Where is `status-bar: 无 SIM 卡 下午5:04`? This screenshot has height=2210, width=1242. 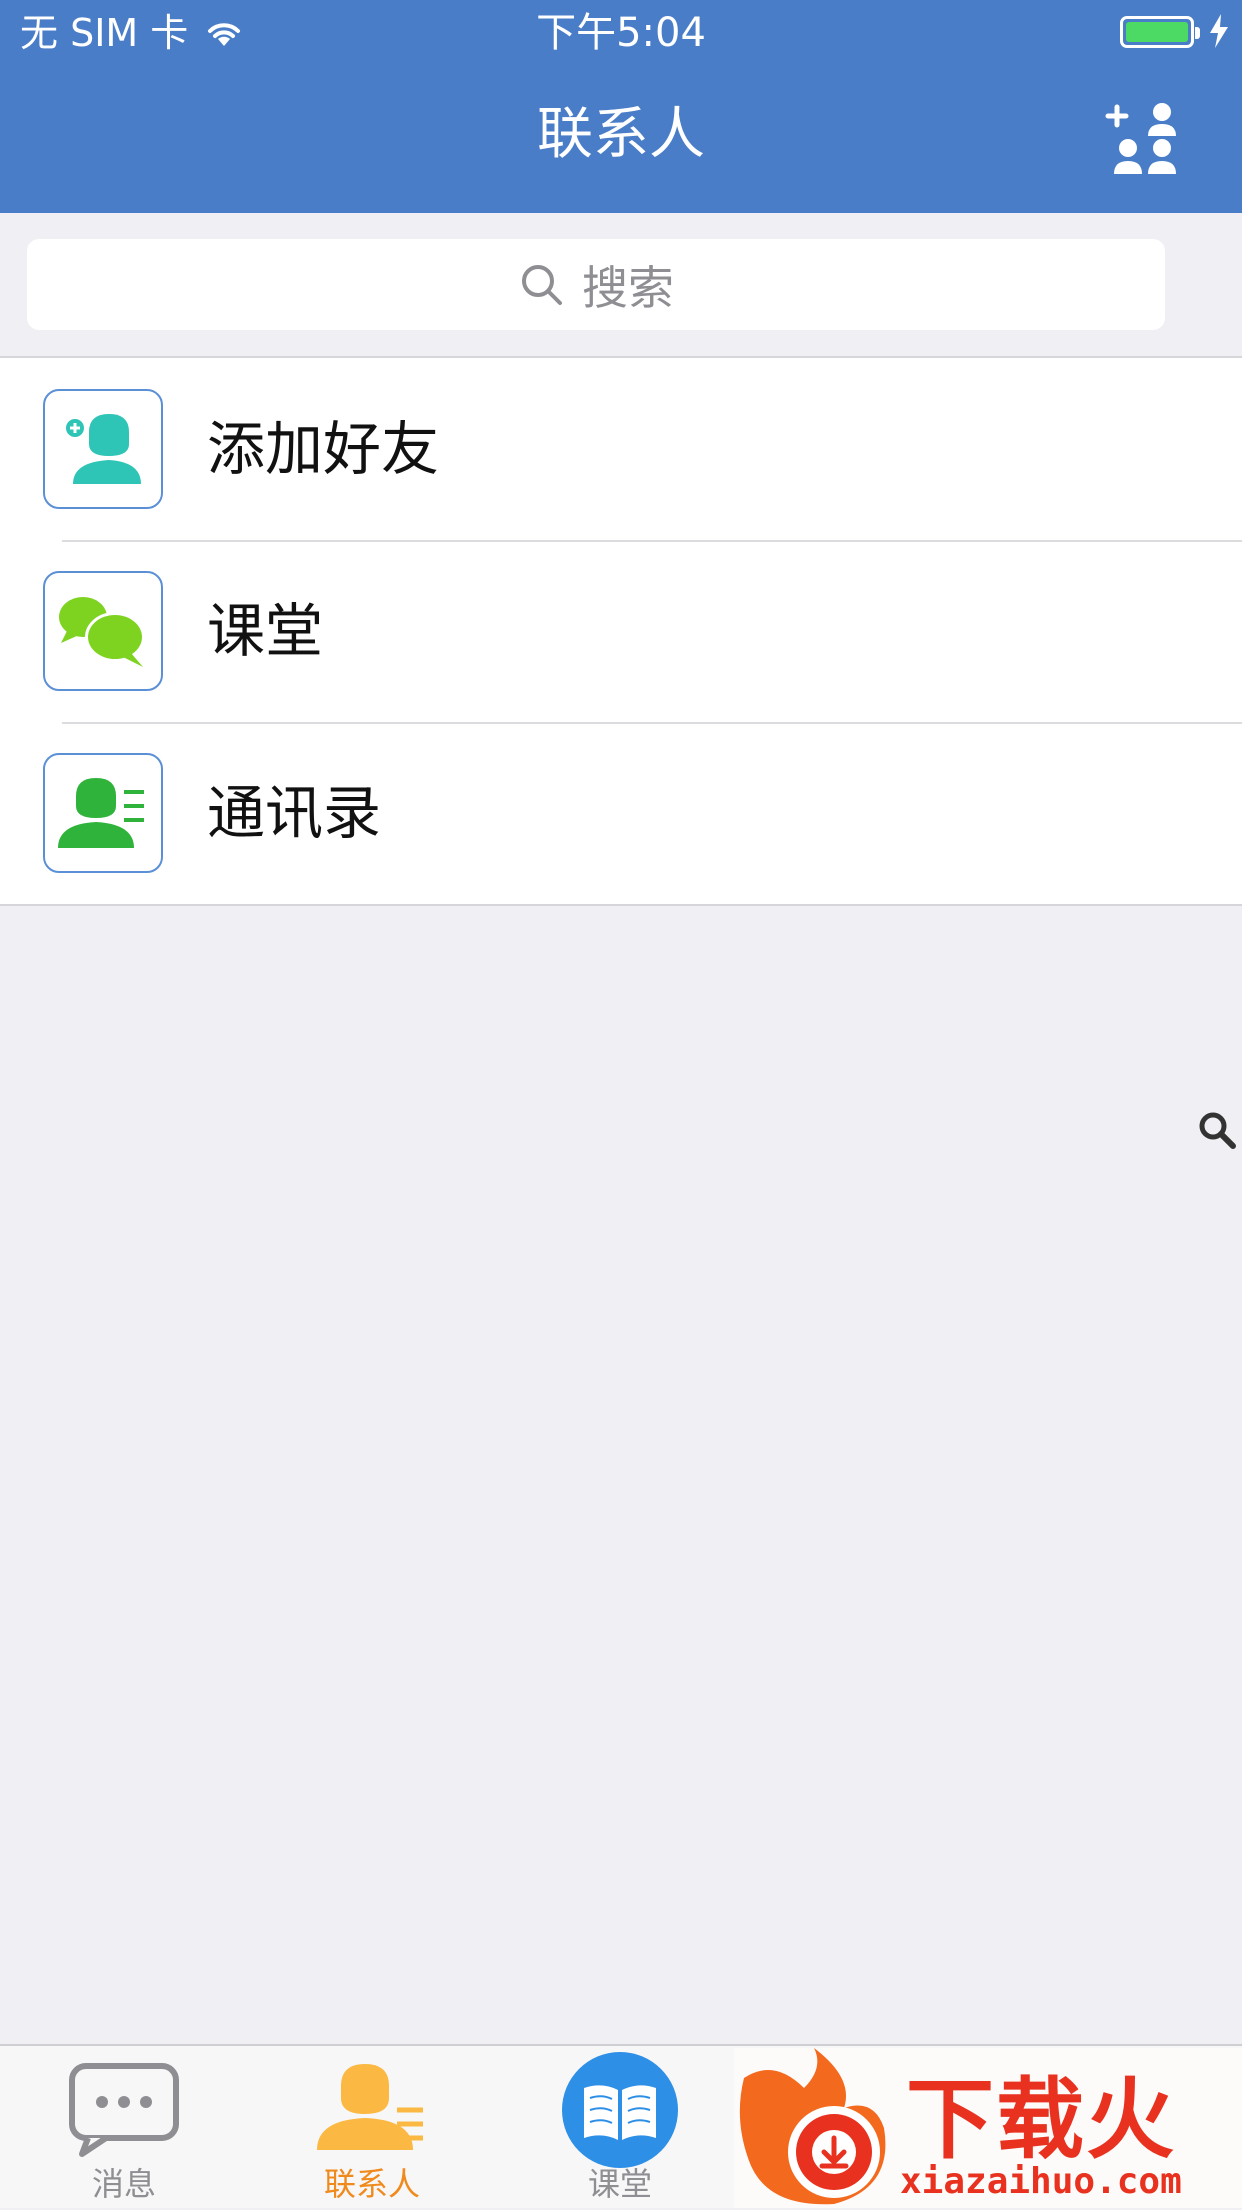
status-bar: 无 SIM 卡 下午5:04 is located at coordinates (621, 33).